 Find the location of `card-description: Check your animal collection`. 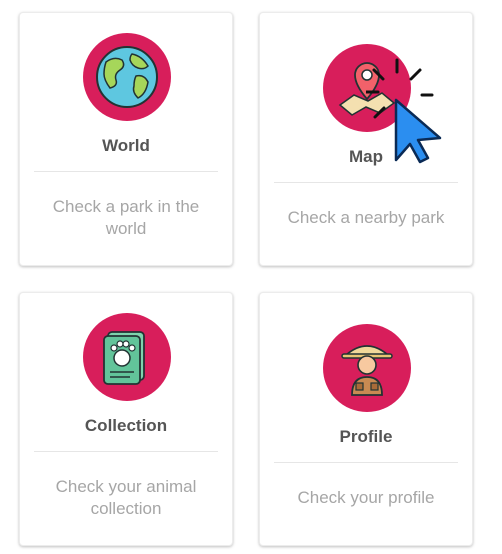

card-description: Check your animal collection is located at coordinates (126, 497).